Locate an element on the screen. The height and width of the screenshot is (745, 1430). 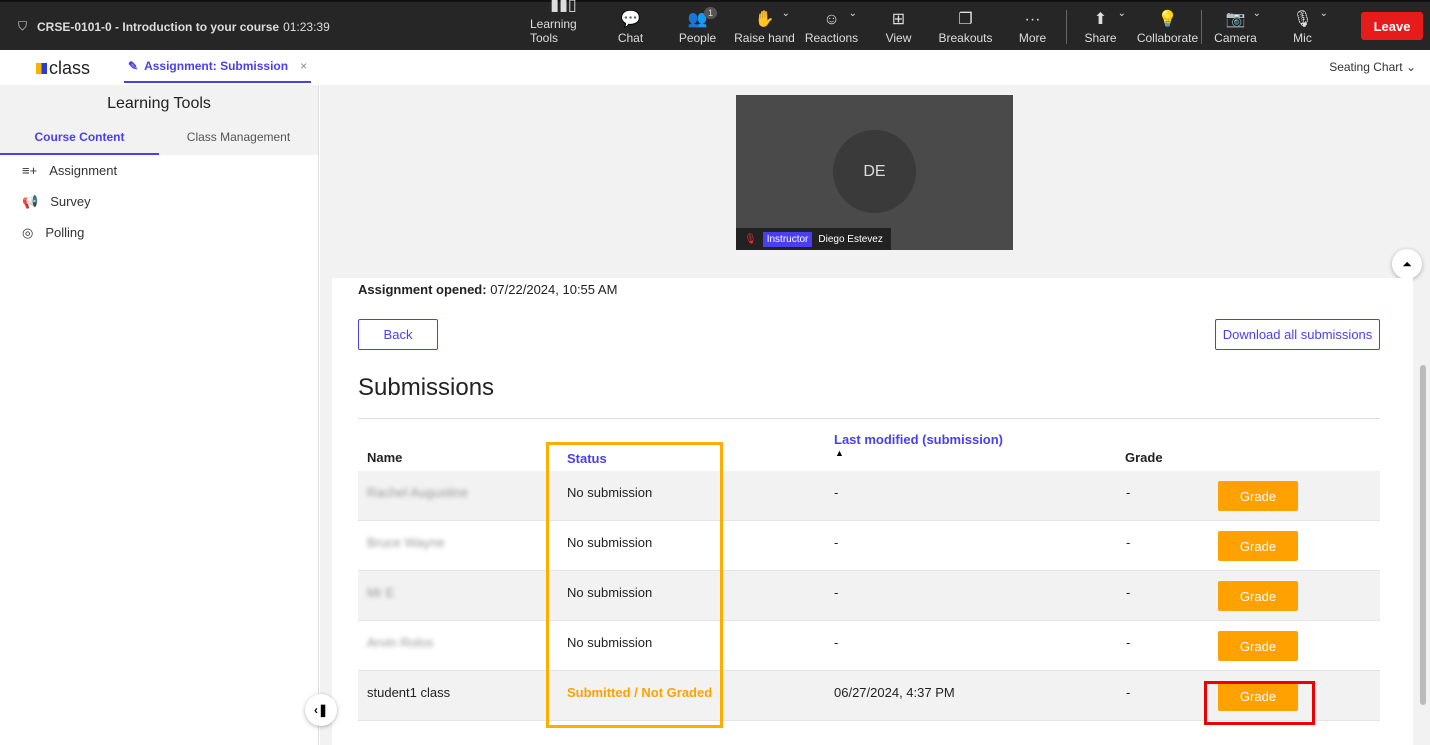
more-icon: ··· is located at coordinates (1032, 19).